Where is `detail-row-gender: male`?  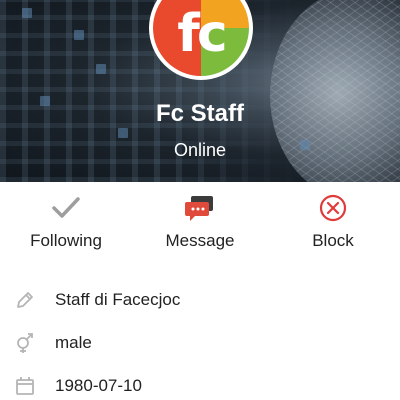 detail-row-gender: male is located at coordinates (200, 344).